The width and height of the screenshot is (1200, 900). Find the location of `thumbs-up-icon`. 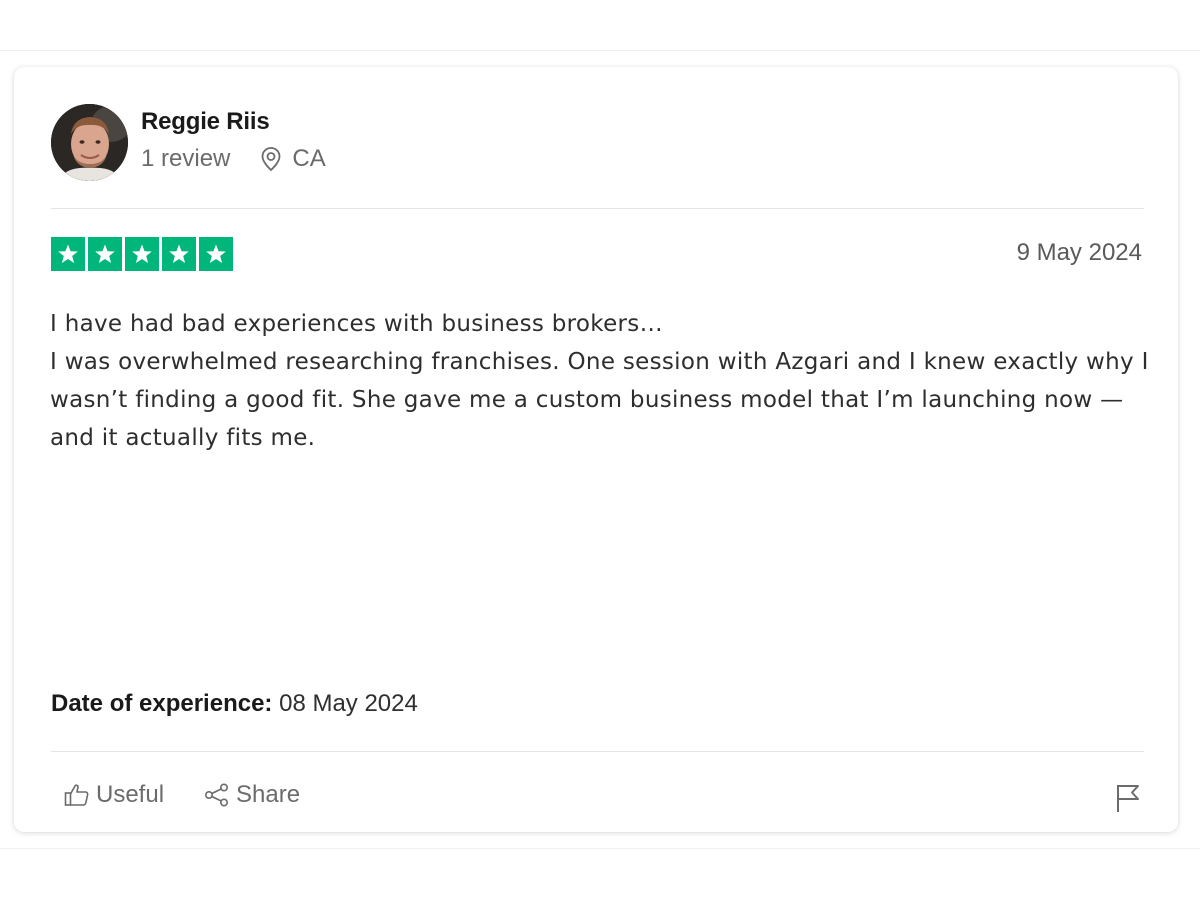

thumbs-up-icon is located at coordinates (77, 795).